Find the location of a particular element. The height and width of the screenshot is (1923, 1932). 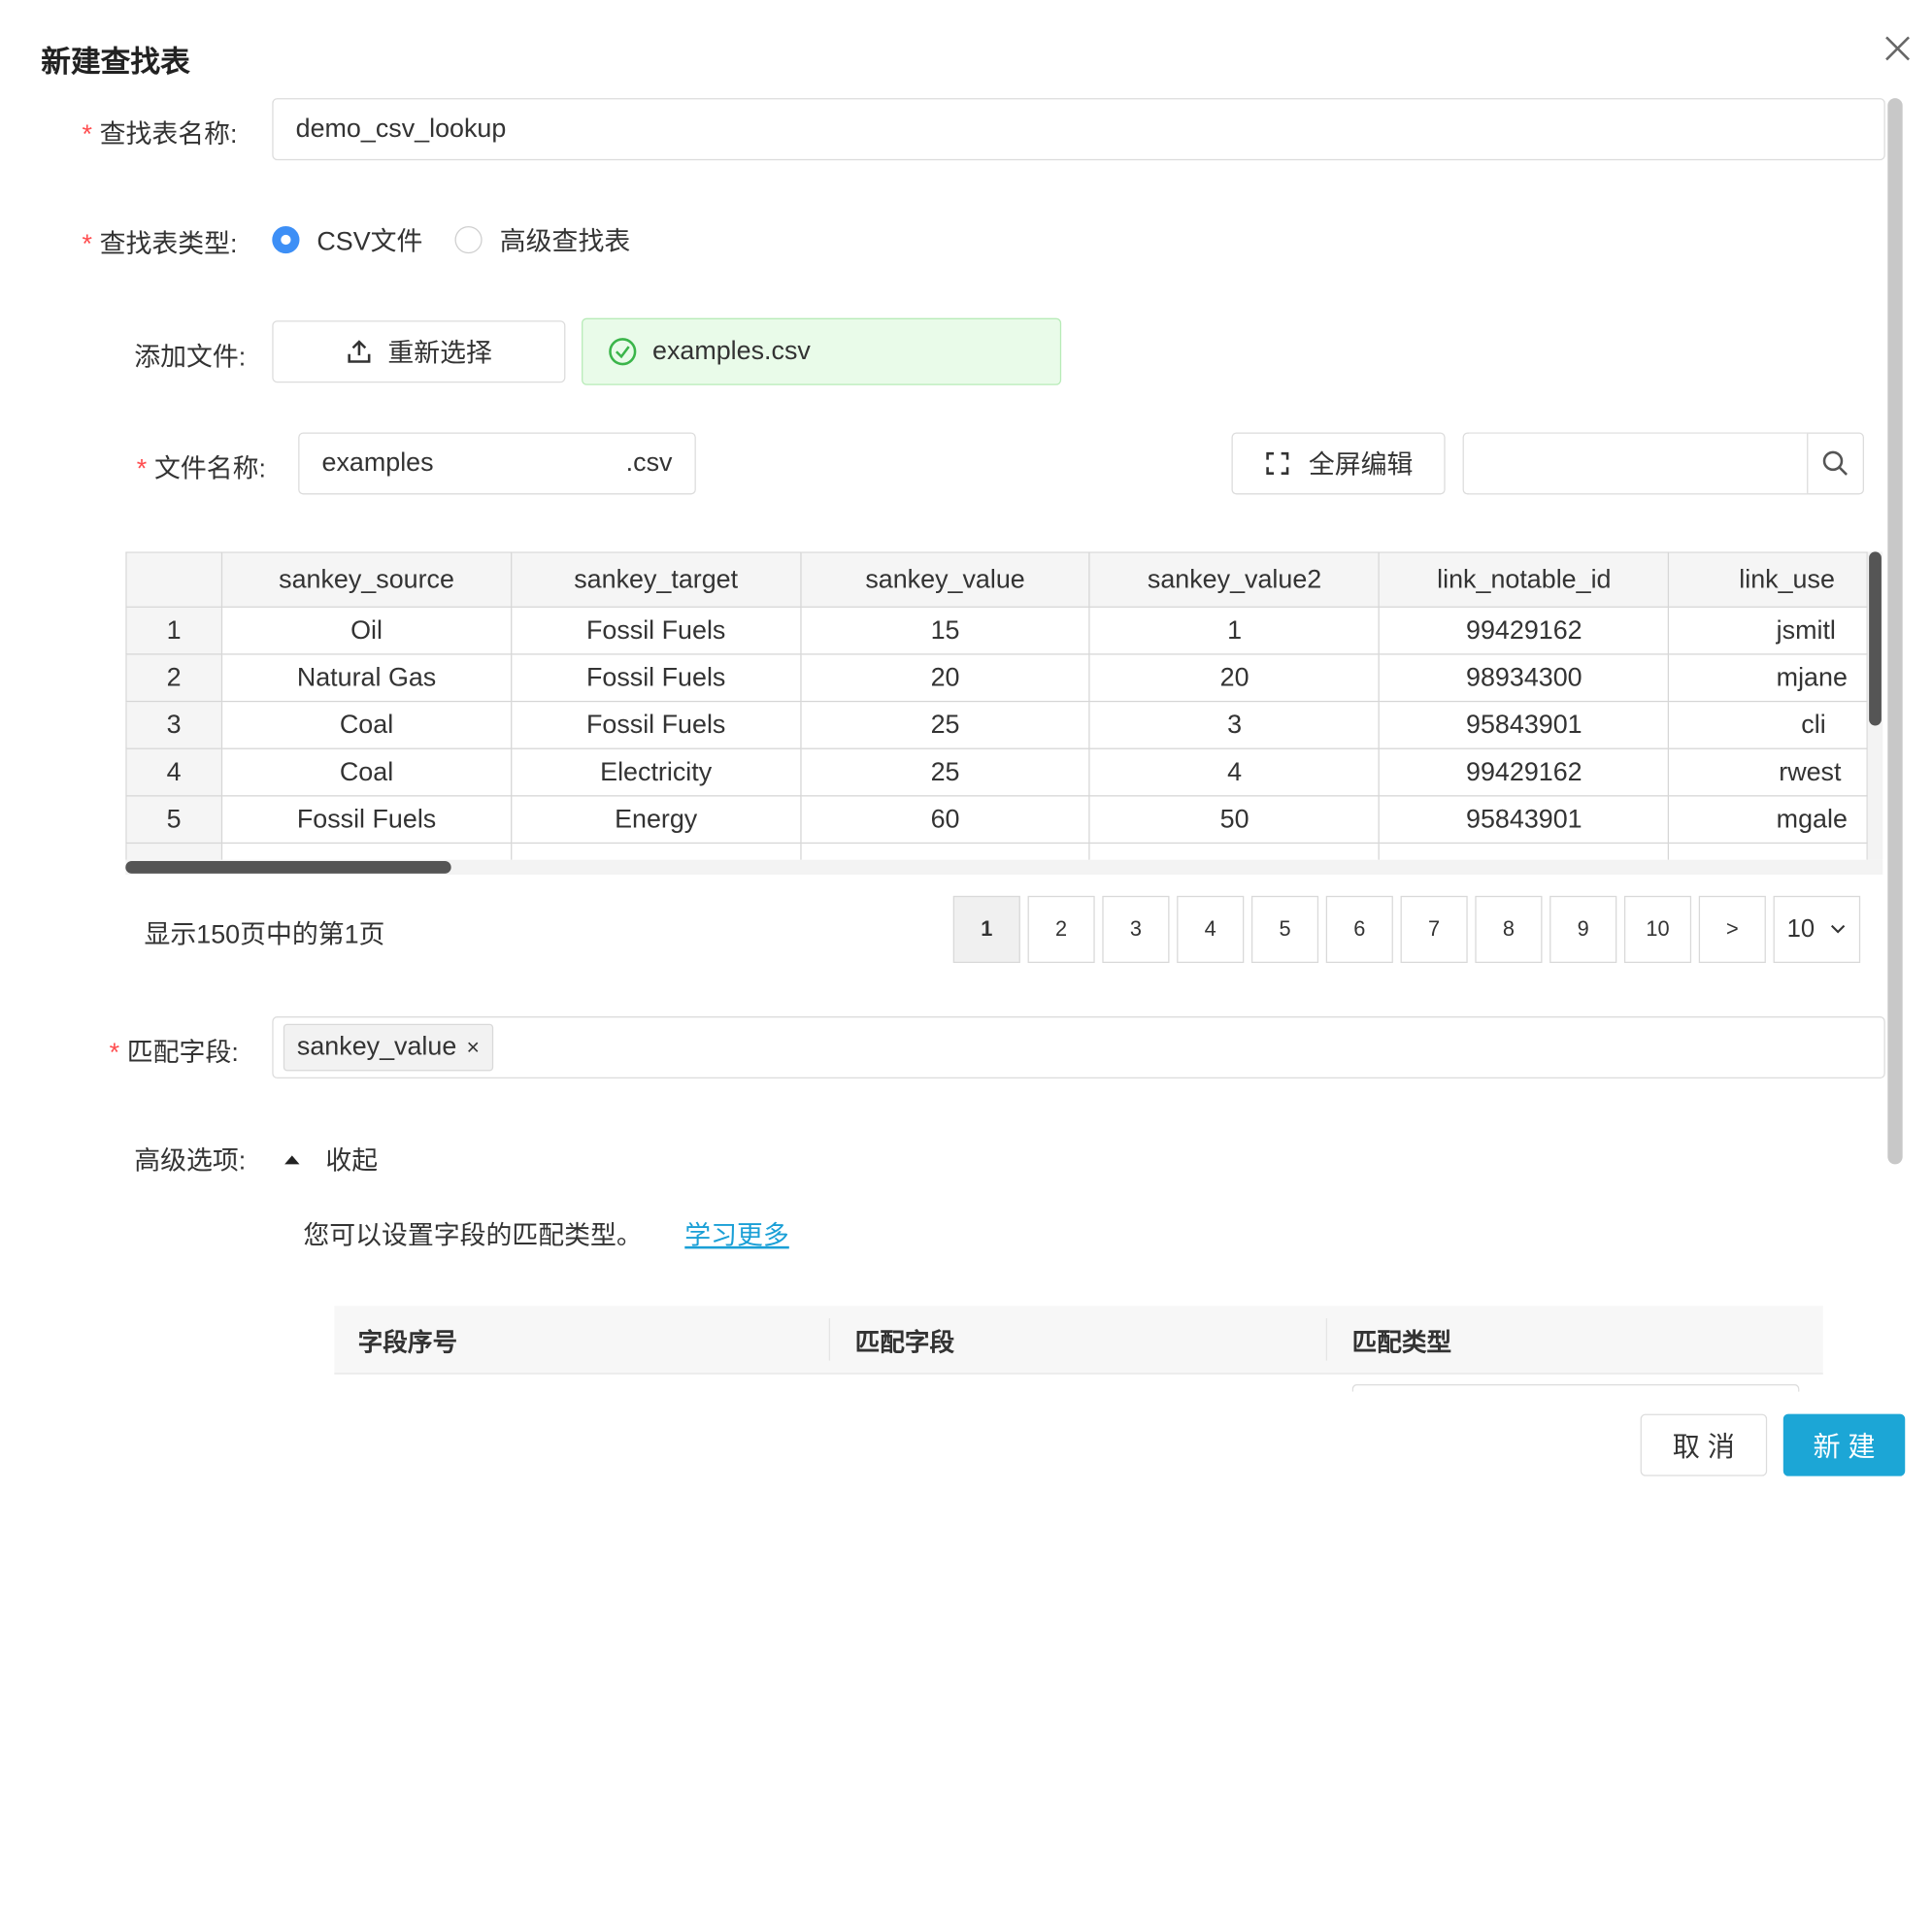

grid-cell: 50 is located at coordinates (1234, 820).